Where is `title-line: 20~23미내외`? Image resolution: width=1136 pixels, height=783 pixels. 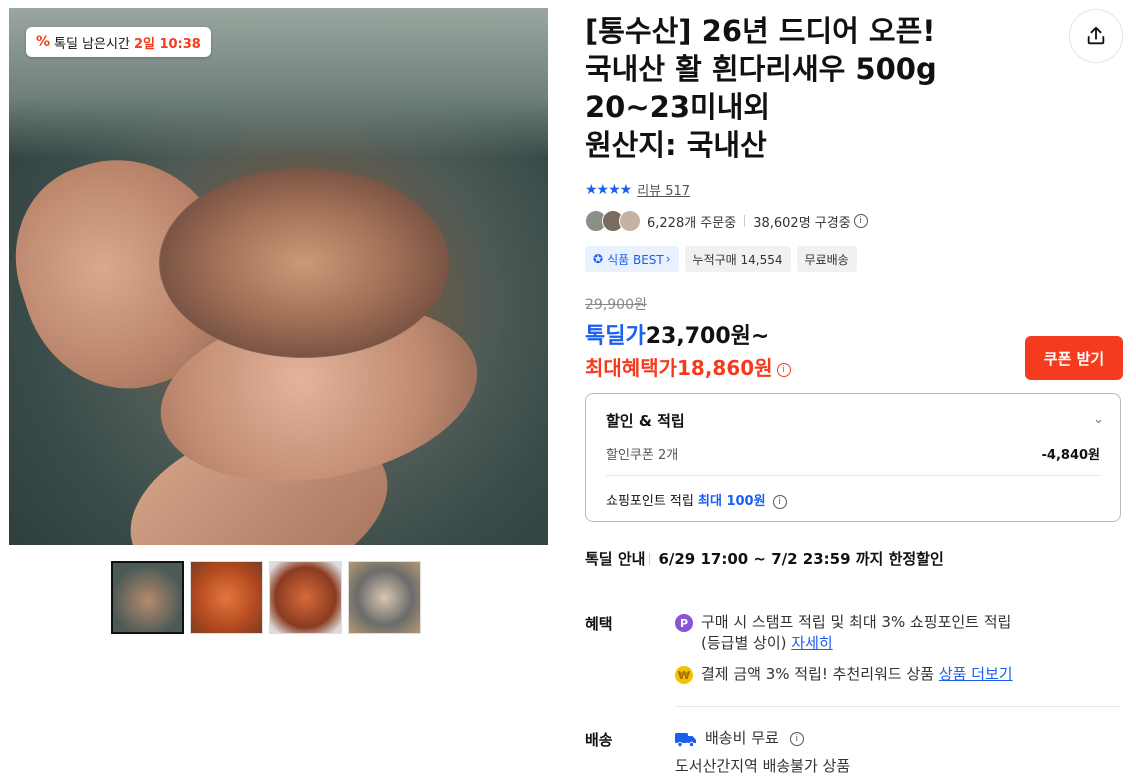 title-line: 20~23미내외 is located at coordinates (678, 107).